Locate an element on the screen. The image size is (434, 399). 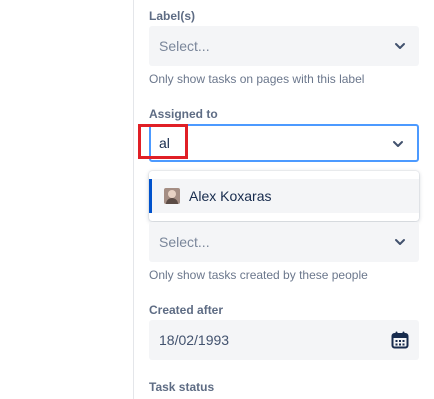
assigned-to-label: Assigned to is located at coordinates (183, 114).